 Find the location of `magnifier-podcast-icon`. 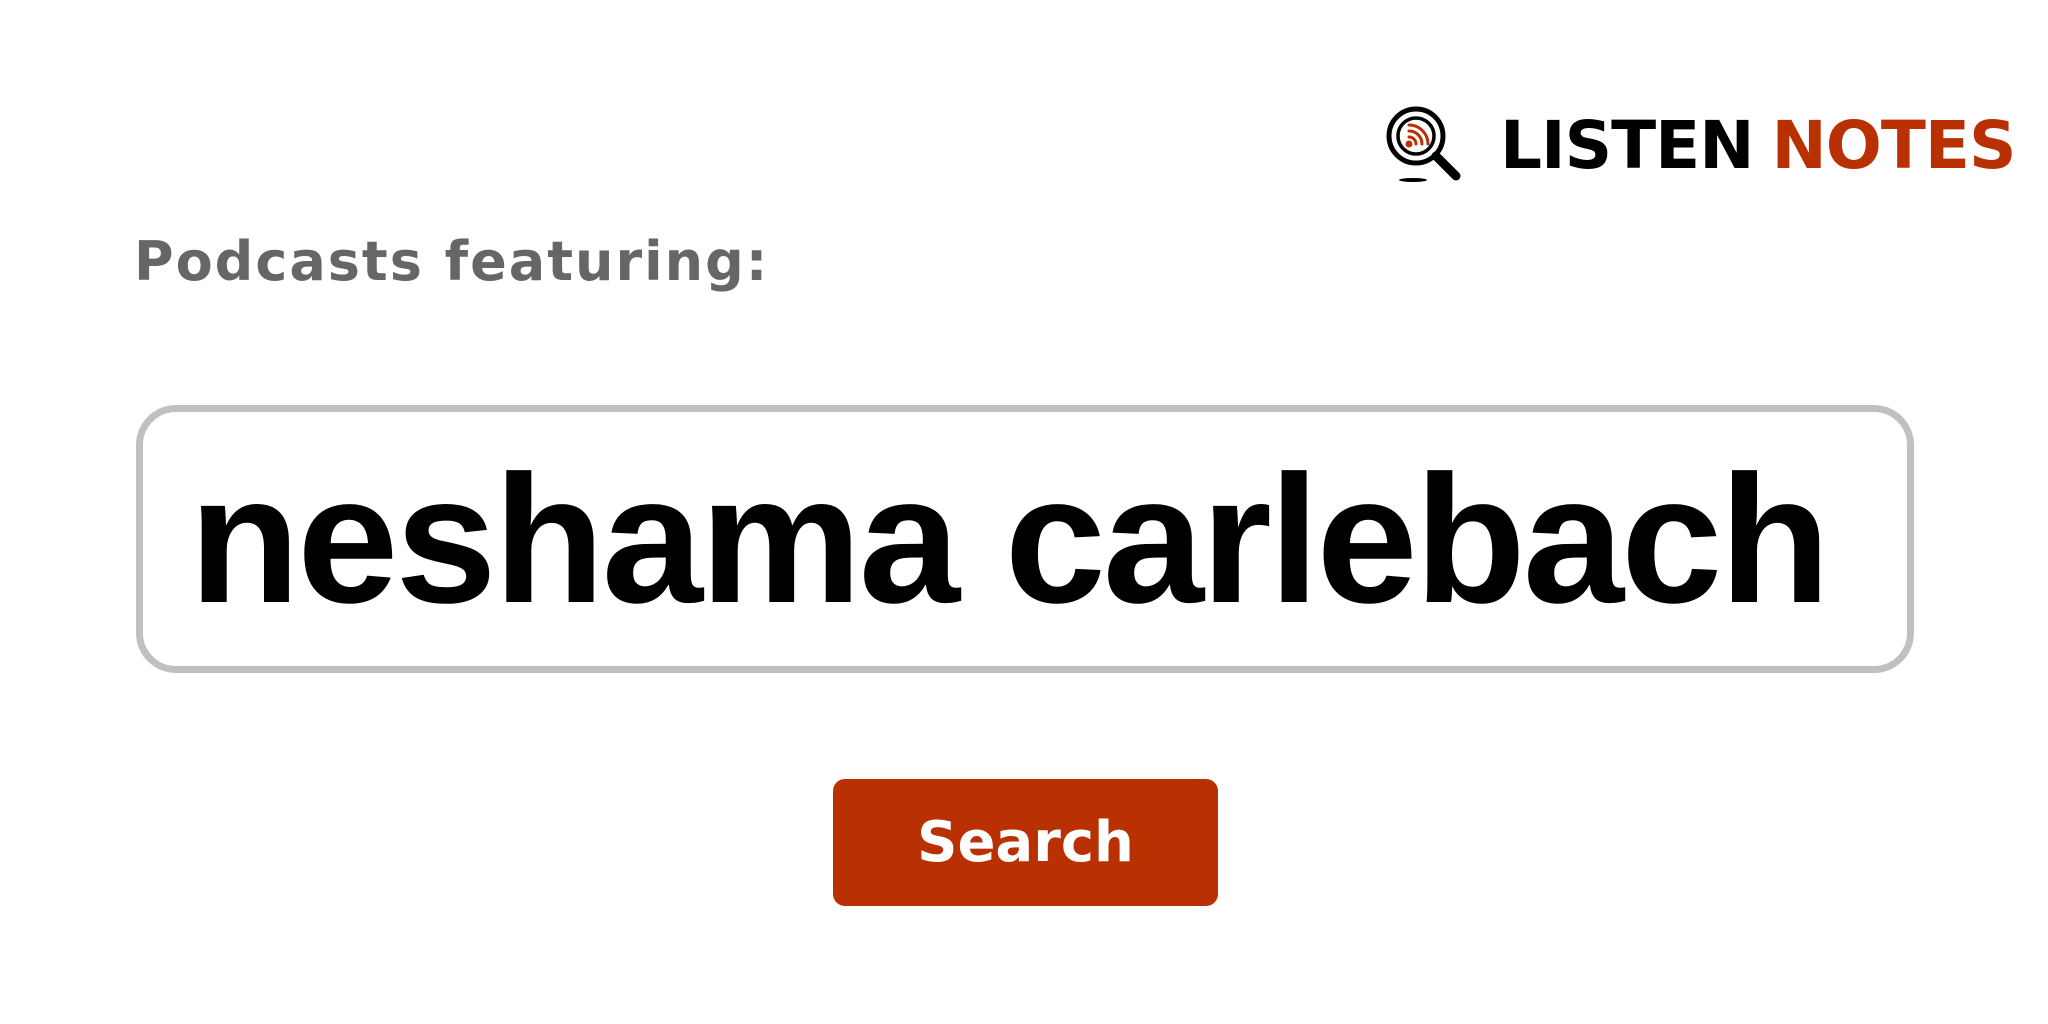

magnifier-podcast-icon is located at coordinates (1423, 144).